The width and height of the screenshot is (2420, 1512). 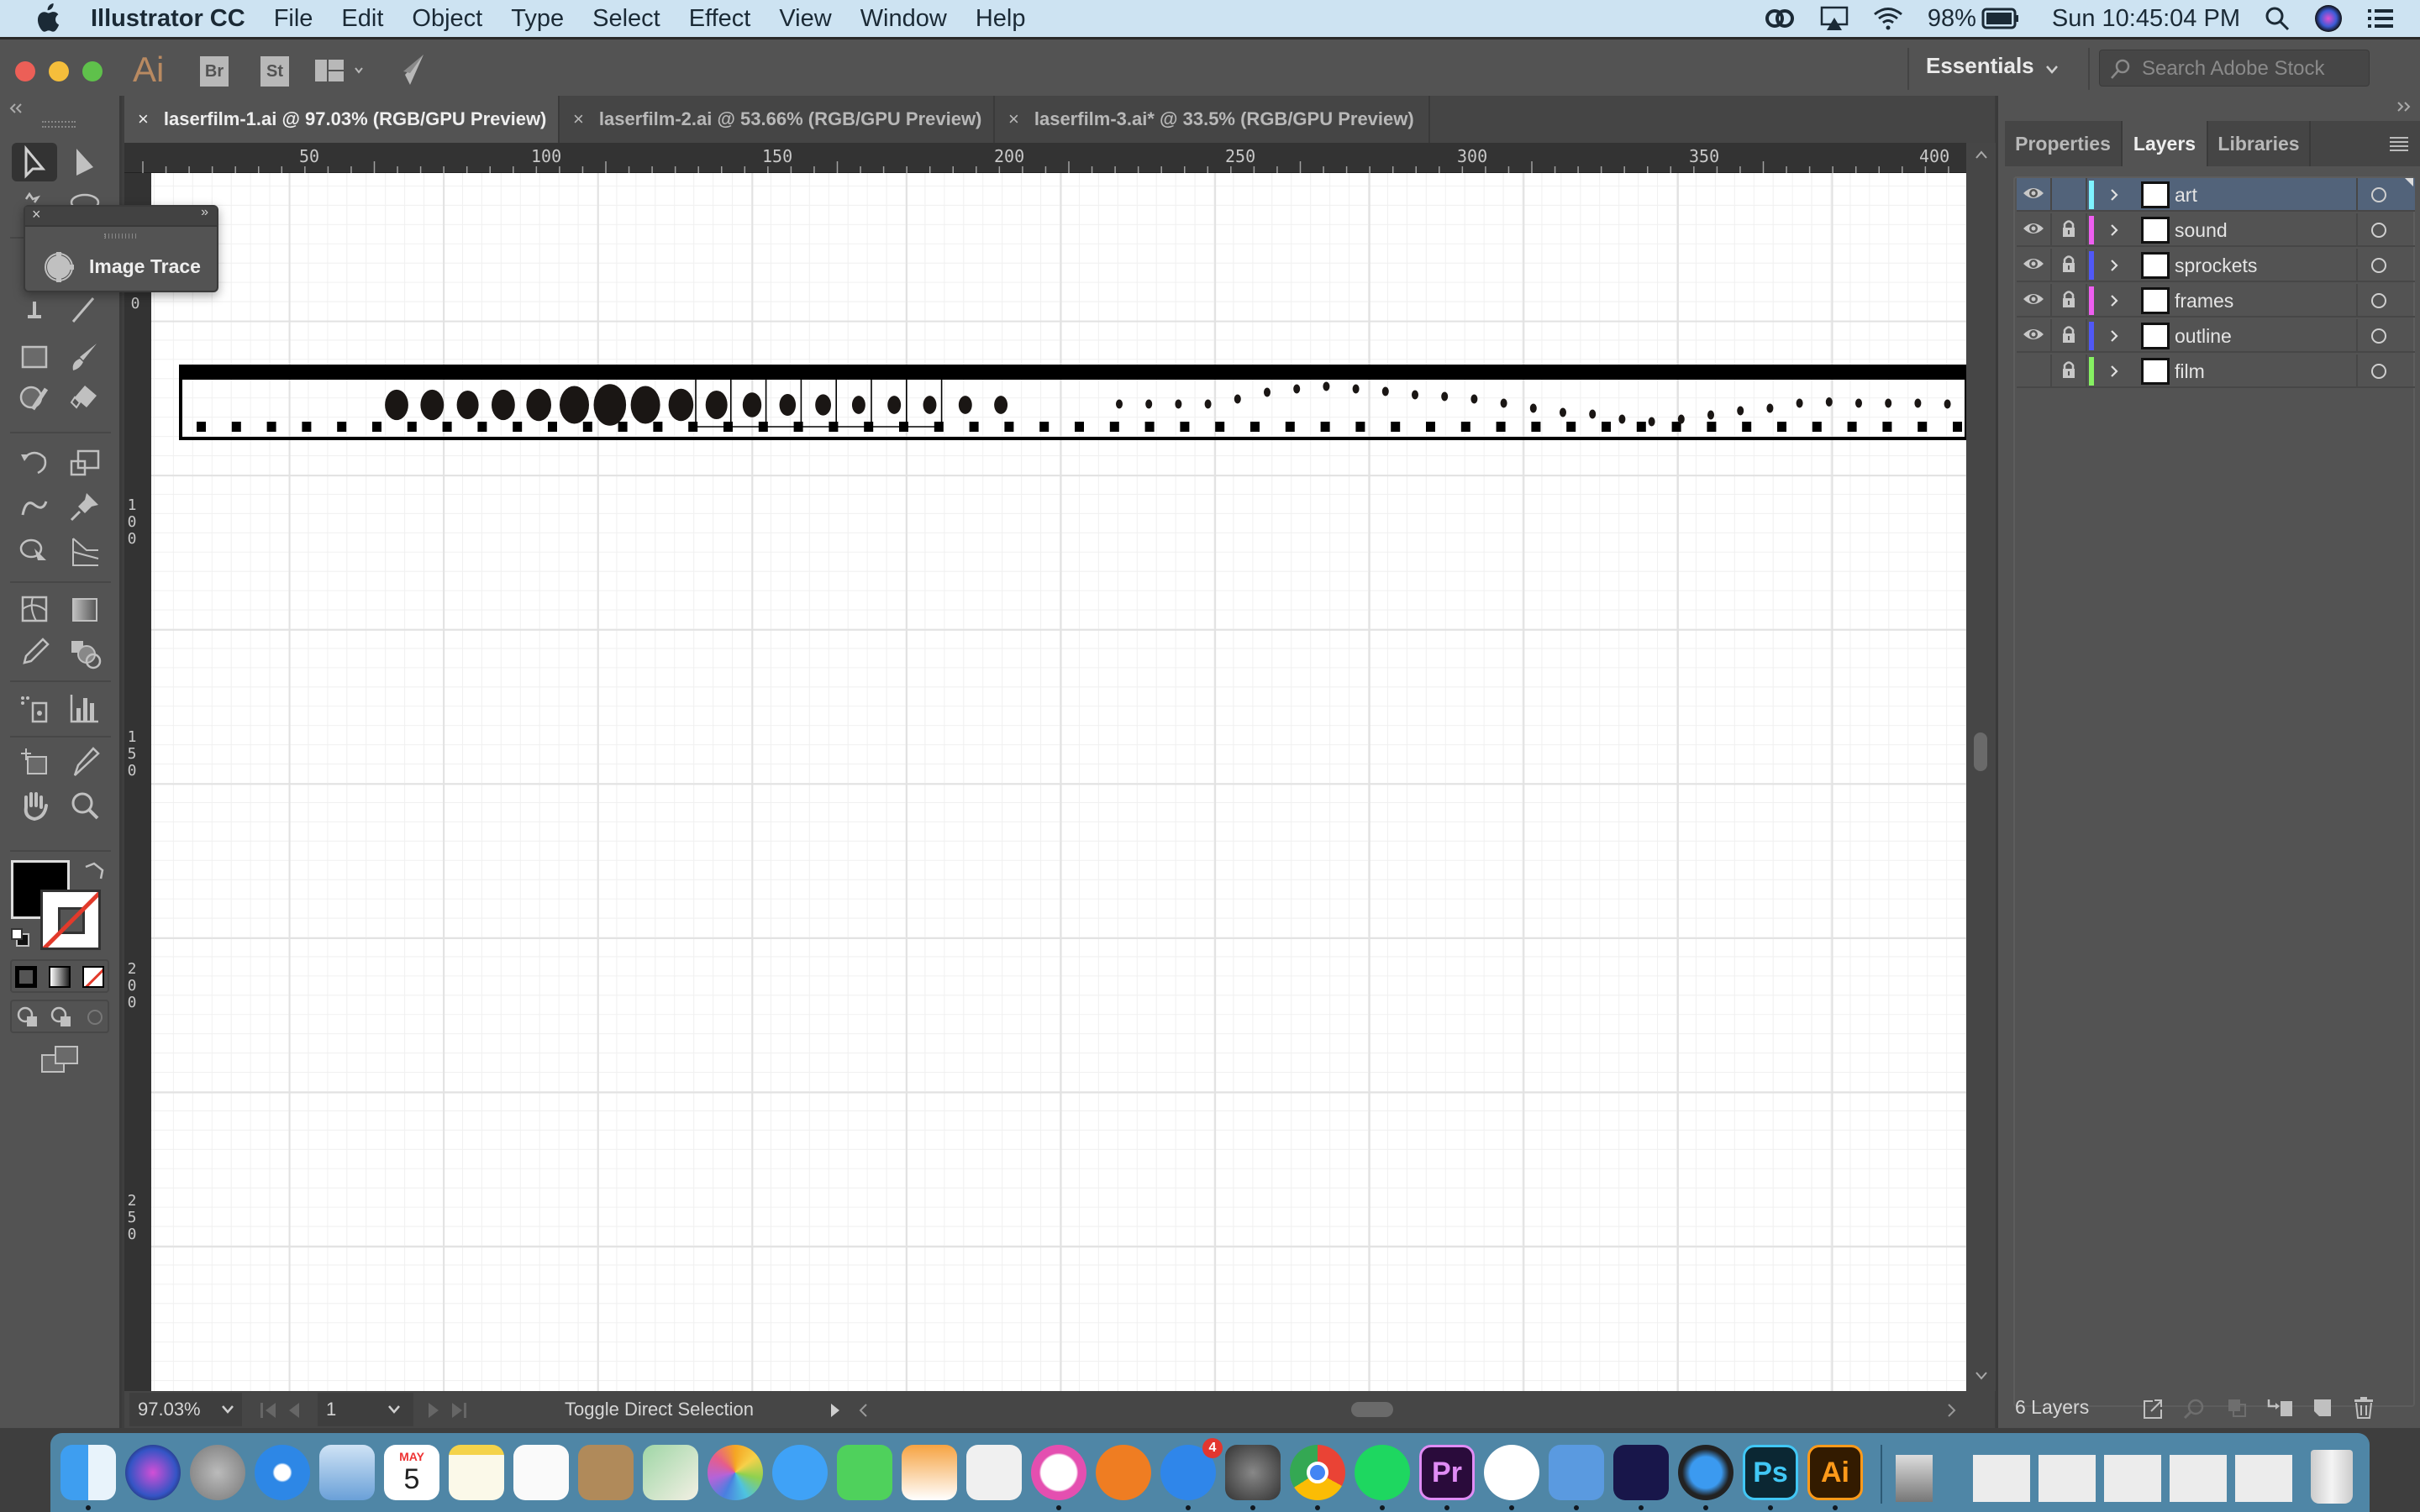 What do you see at coordinates (2152, 1409) in the screenshot?
I see `collect-for-export-icon` at bounding box center [2152, 1409].